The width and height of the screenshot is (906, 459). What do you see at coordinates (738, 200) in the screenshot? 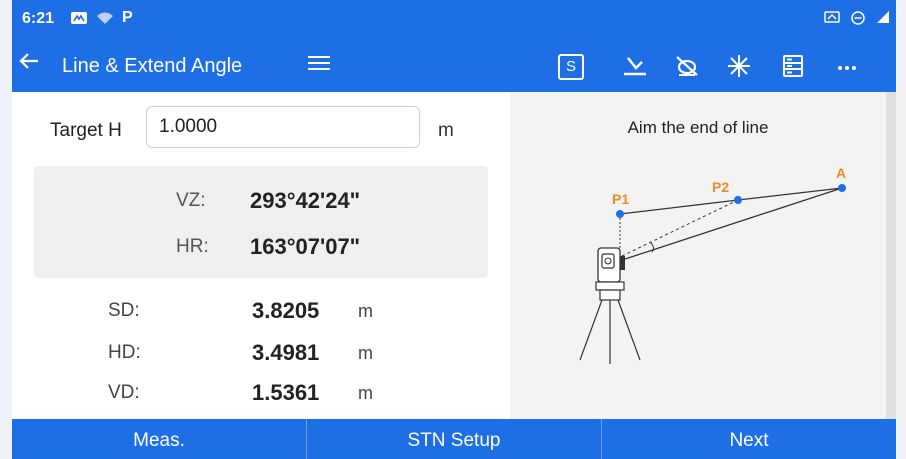
I see `point-p2` at bounding box center [738, 200].